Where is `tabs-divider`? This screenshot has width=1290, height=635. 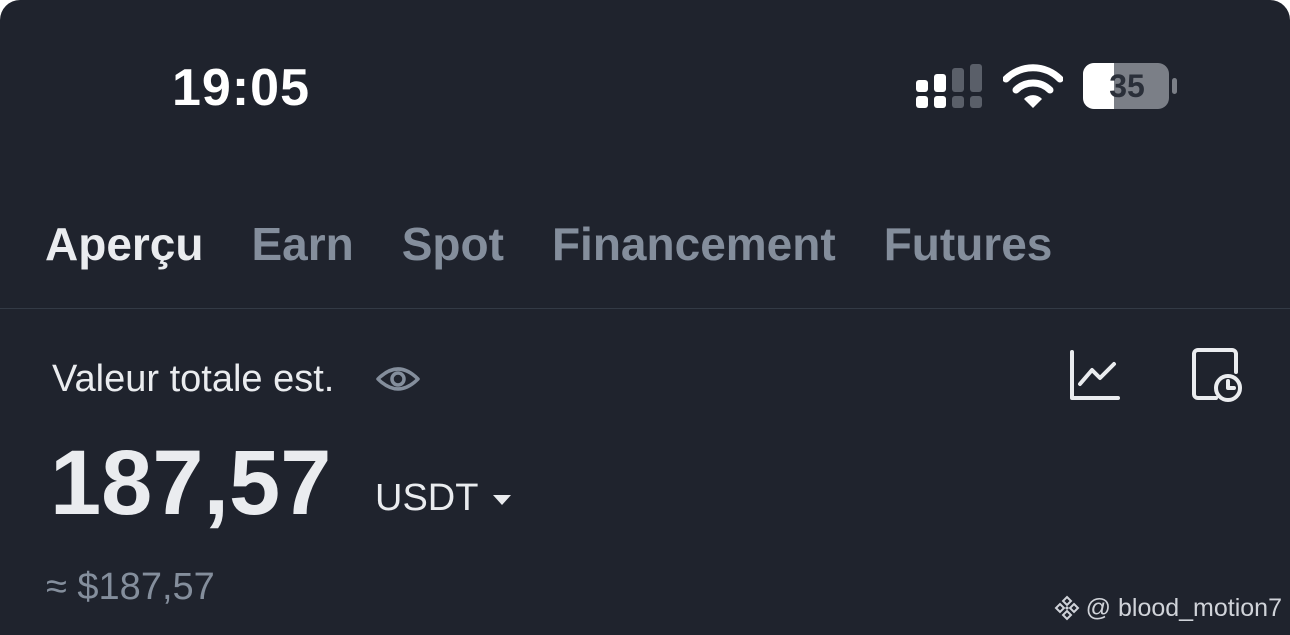
tabs-divider is located at coordinates (645, 308).